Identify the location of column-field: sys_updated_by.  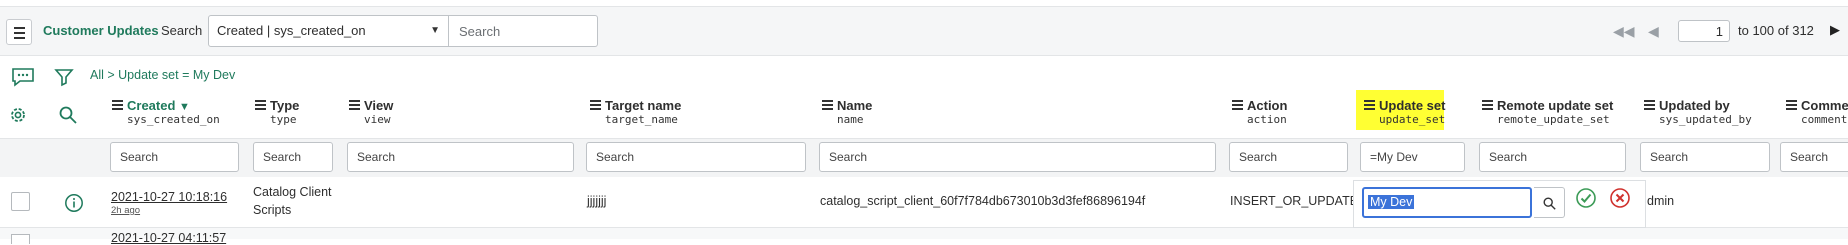
(1705, 119).